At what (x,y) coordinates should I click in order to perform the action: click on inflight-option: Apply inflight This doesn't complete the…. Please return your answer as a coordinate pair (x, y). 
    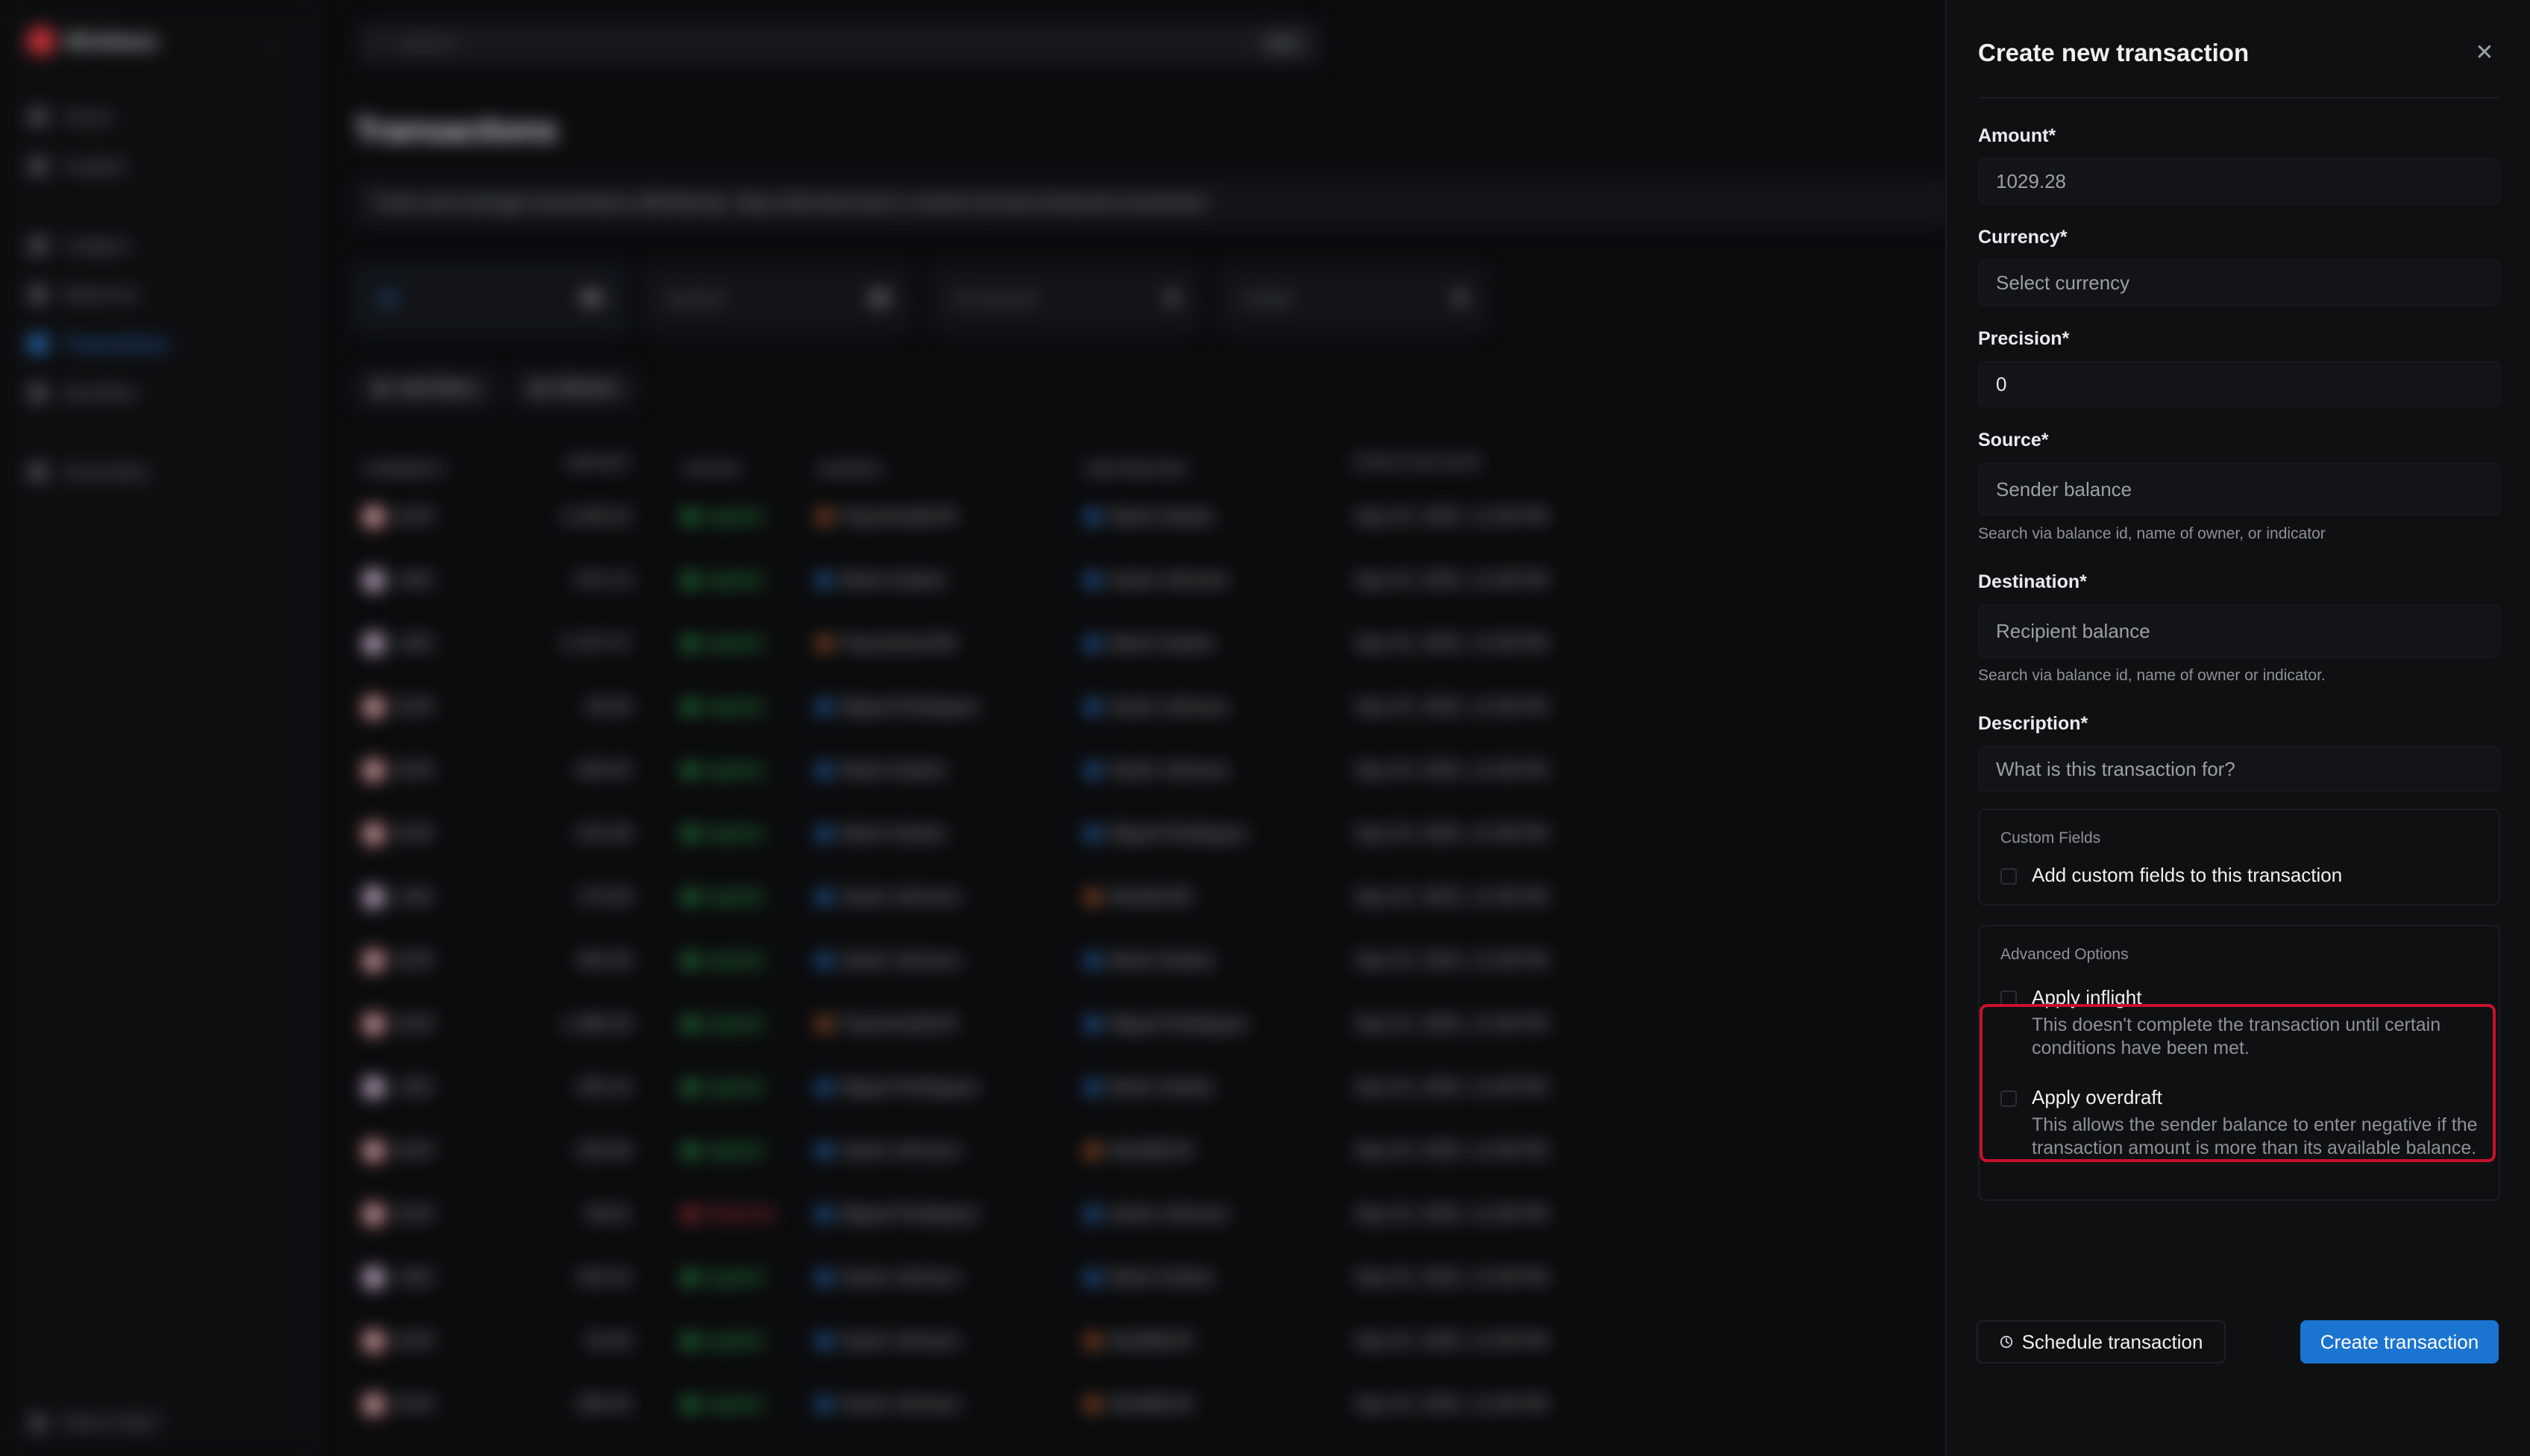
    Looking at the image, I should click on (2239, 1023).